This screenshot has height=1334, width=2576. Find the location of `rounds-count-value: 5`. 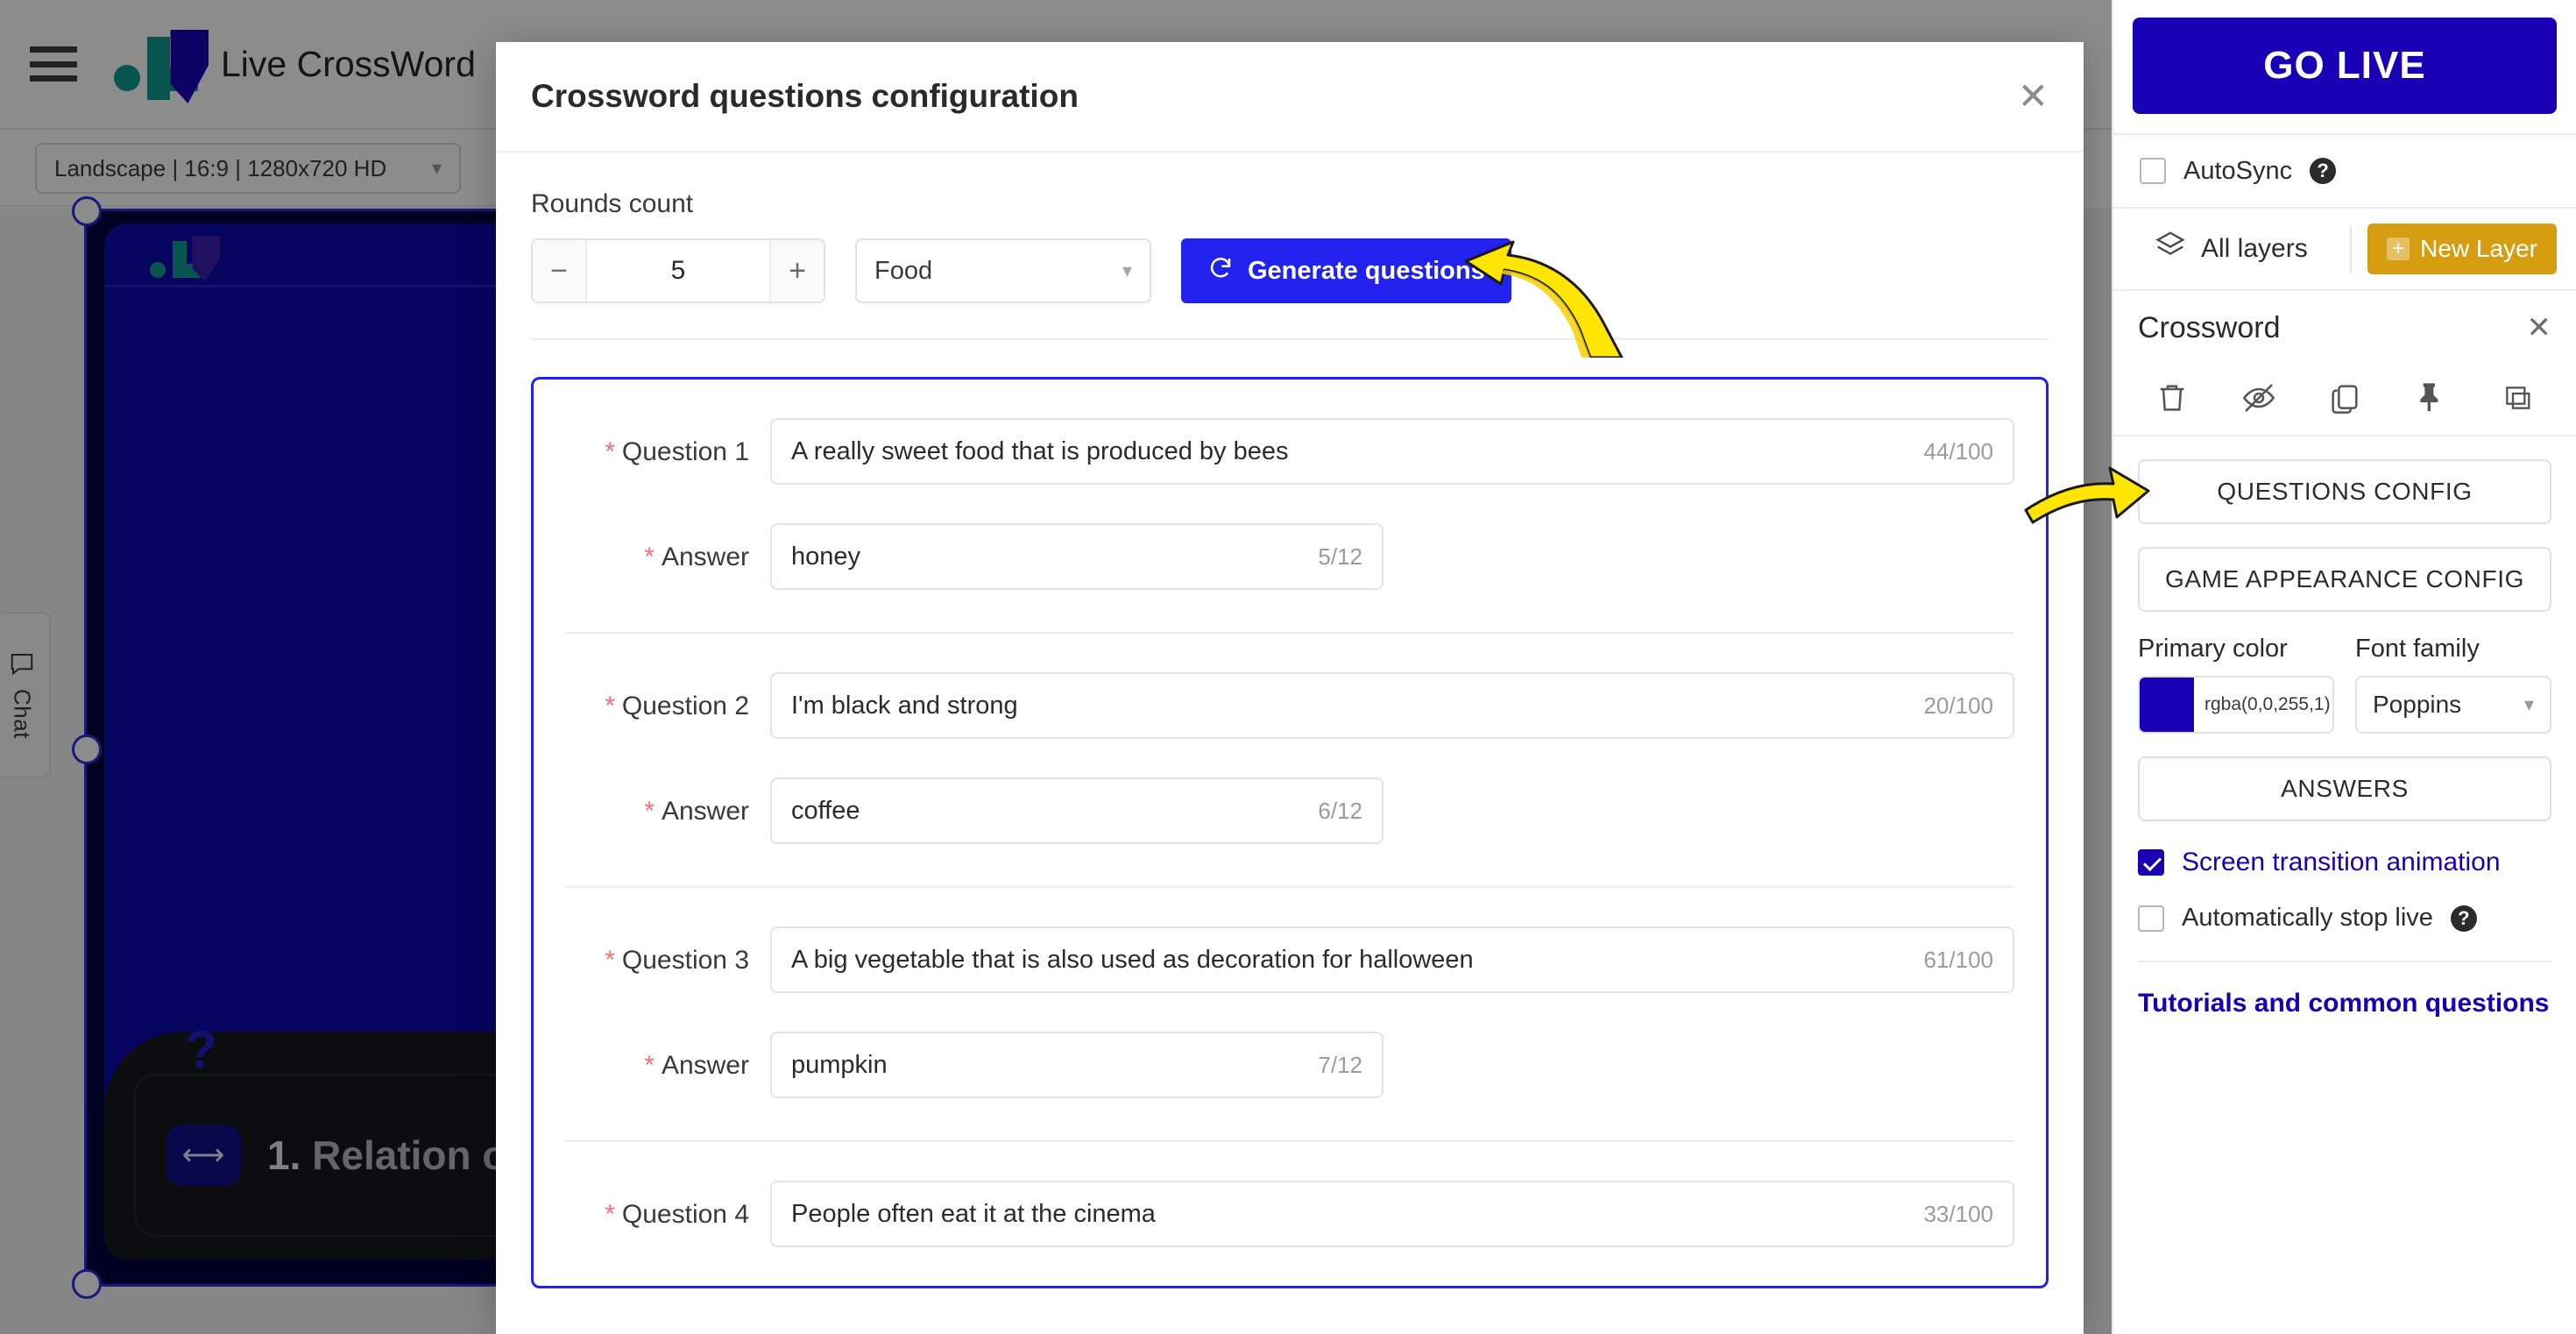

rounds-count-value: 5 is located at coordinates (678, 271).